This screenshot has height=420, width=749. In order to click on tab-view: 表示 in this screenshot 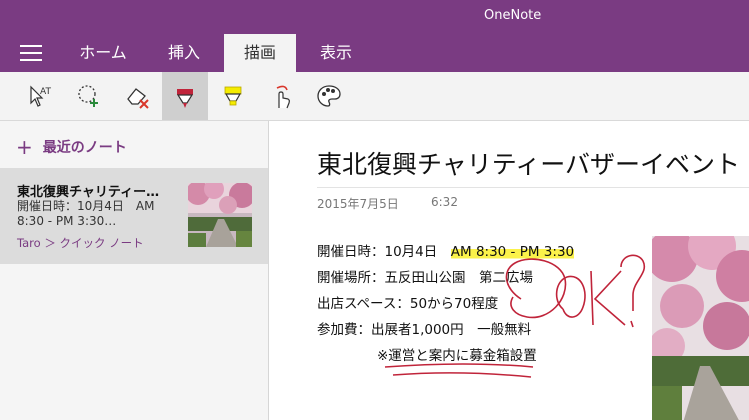, I will do `click(336, 53)`.